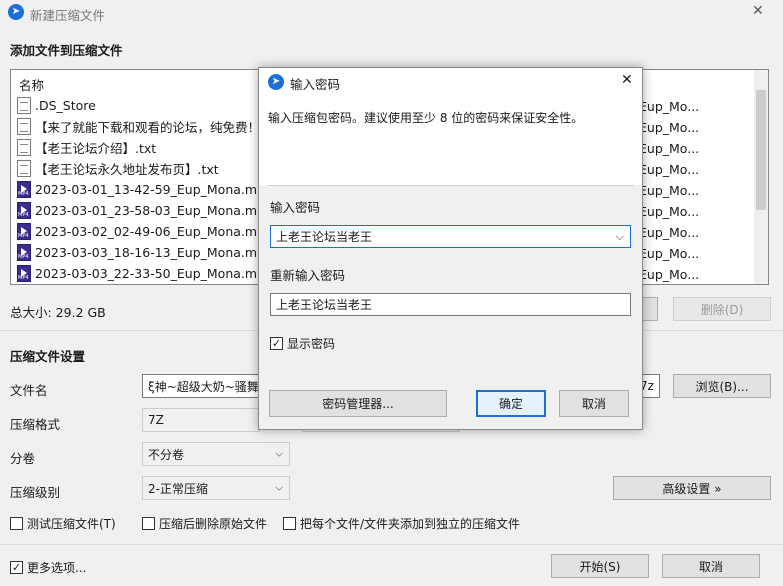 This screenshot has width=783, height=586. What do you see at coordinates (401, 523) in the screenshot?
I see `separate-archives-checkbox: 把每个文件/文件夹添加到独立的压缩文件` at bounding box center [401, 523].